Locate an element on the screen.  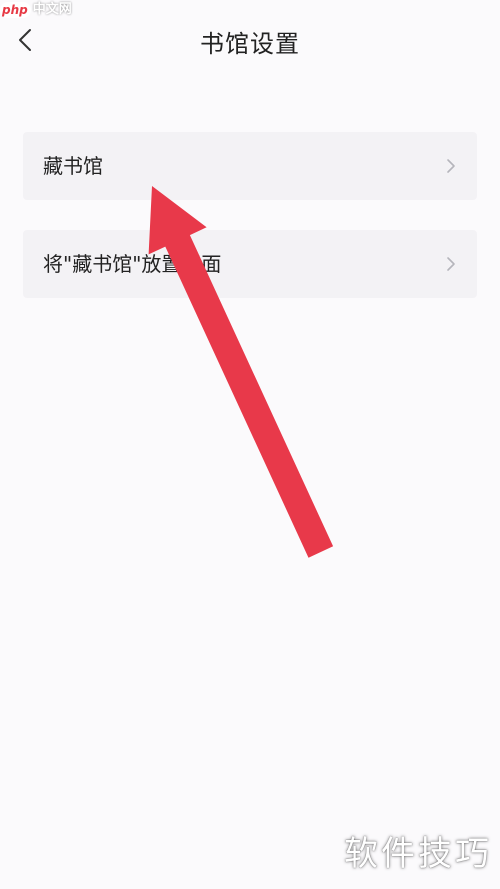
watermark-brand: php is located at coordinates (15, 10).